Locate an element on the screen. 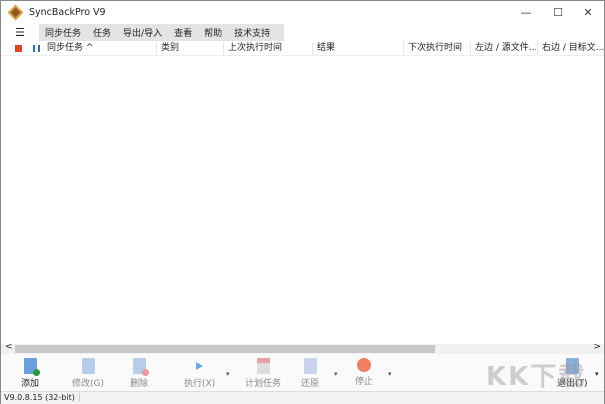 The width and height of the screenshot is (605, 404). menu-sync-tasks: 同步任务 is located at coordinates (63, 32).